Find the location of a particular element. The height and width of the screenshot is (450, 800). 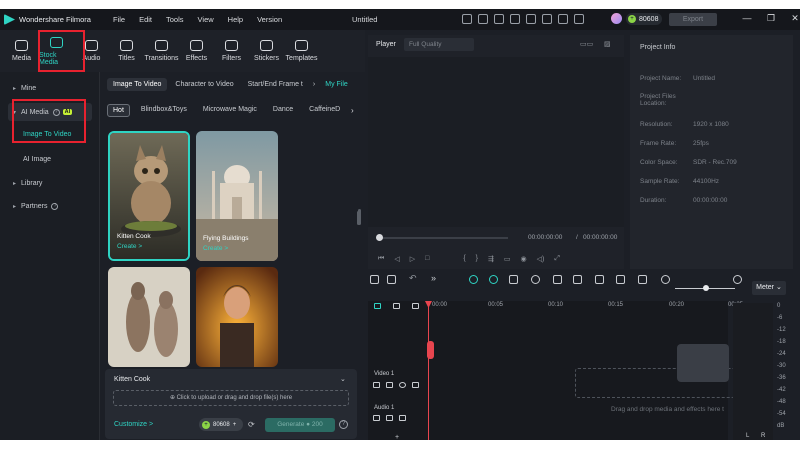

mark-in-icon: { is located at coordinates (464, 259).